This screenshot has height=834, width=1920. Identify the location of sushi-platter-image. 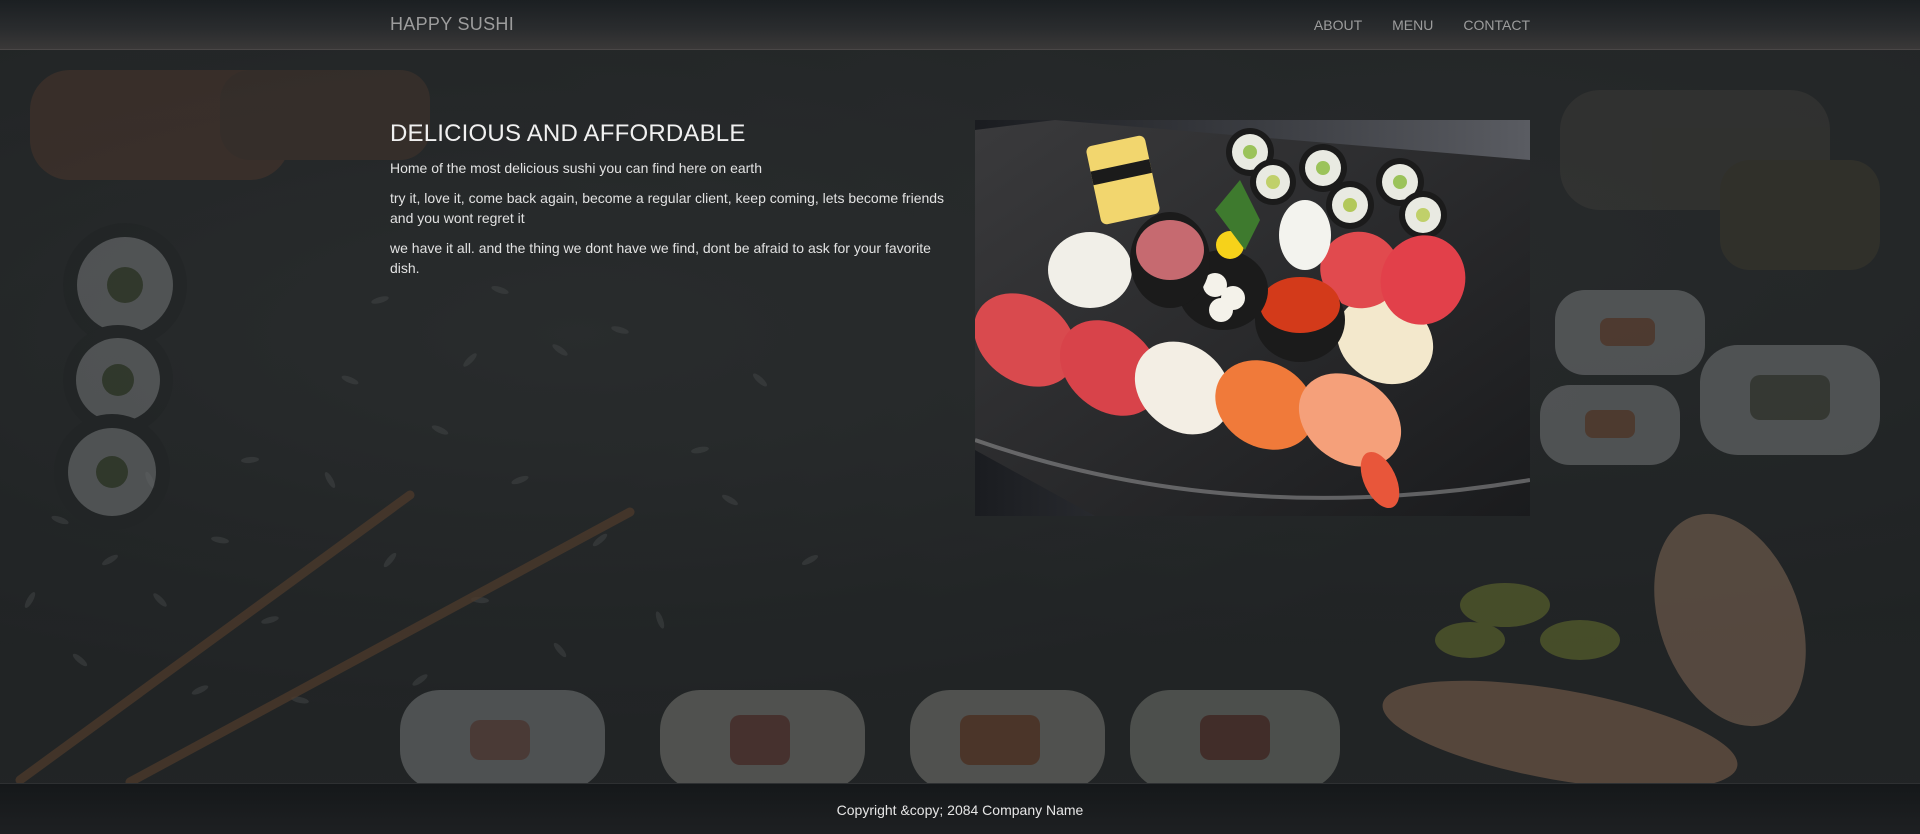
(1252, 318).